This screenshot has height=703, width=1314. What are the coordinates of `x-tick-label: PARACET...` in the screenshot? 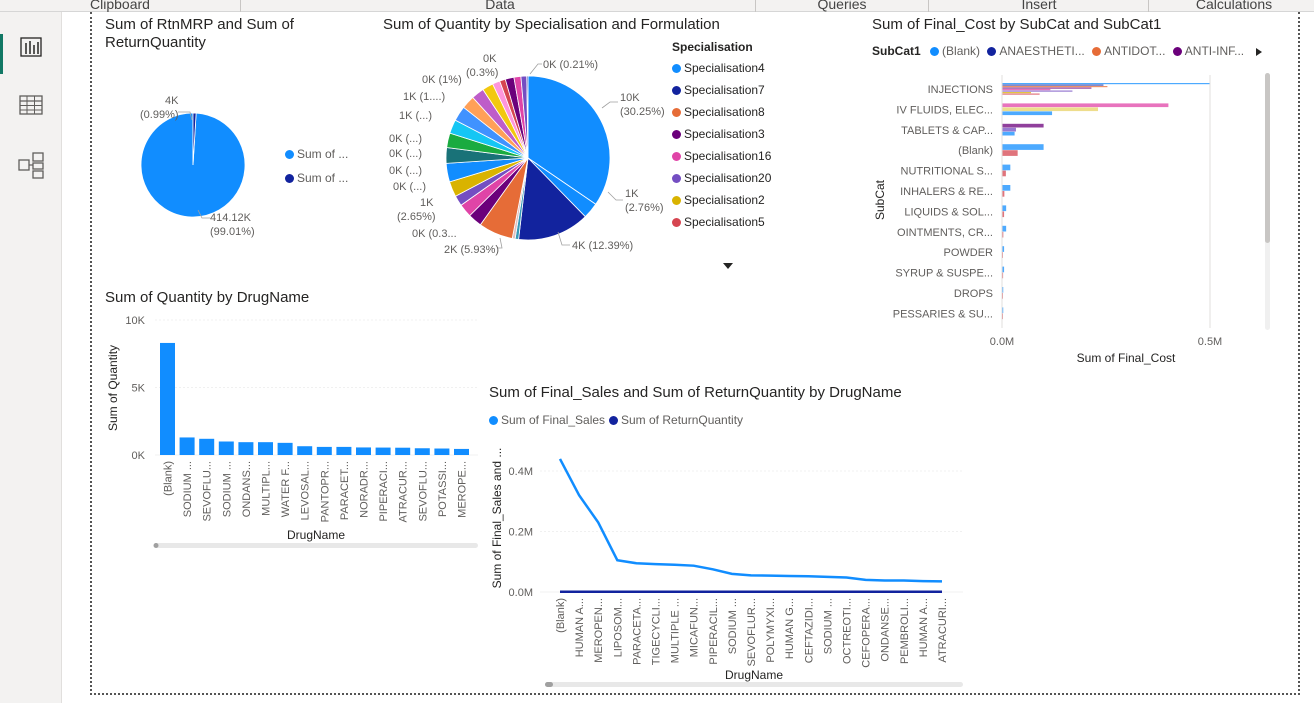 It's located at (345, 490).